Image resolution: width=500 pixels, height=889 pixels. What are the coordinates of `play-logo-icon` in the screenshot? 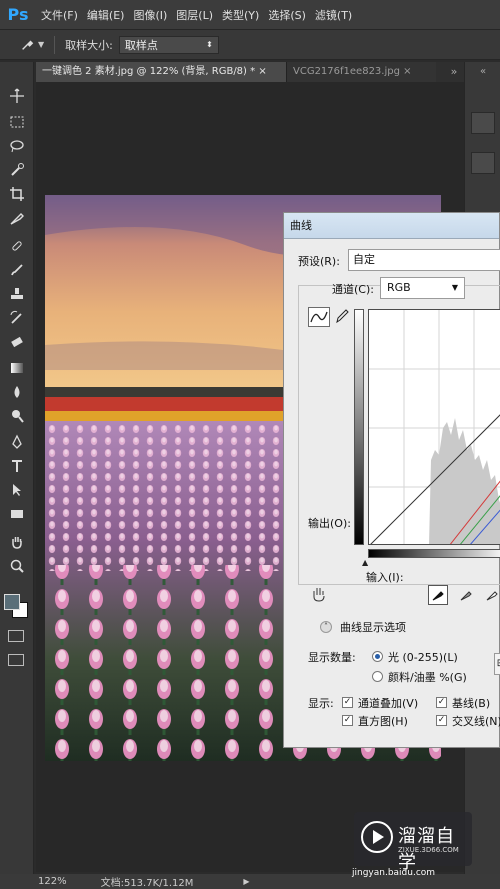 It's located at (377, 837).